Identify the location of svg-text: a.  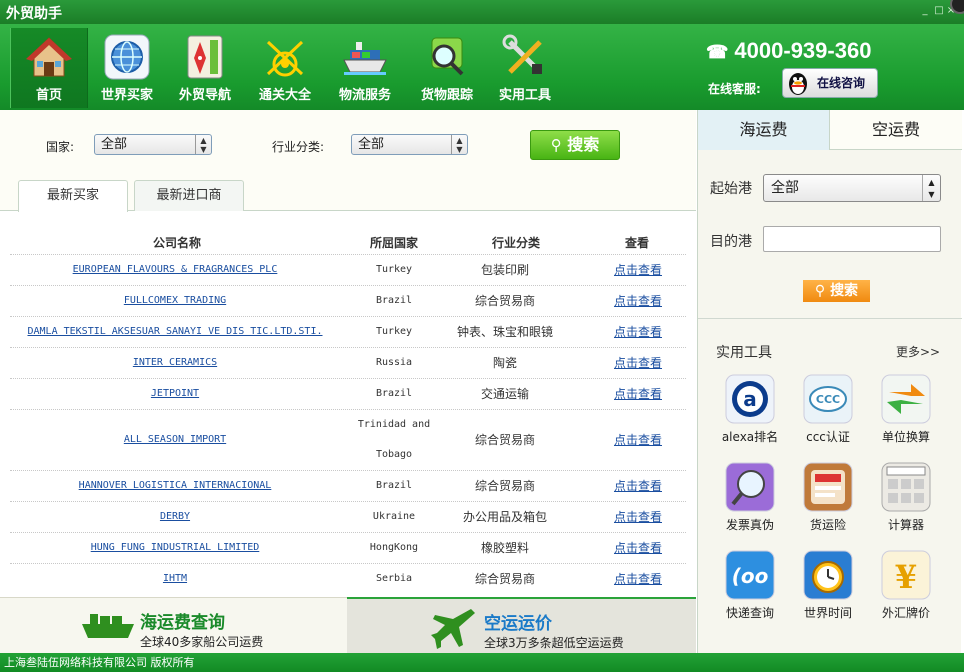
(750, 399).